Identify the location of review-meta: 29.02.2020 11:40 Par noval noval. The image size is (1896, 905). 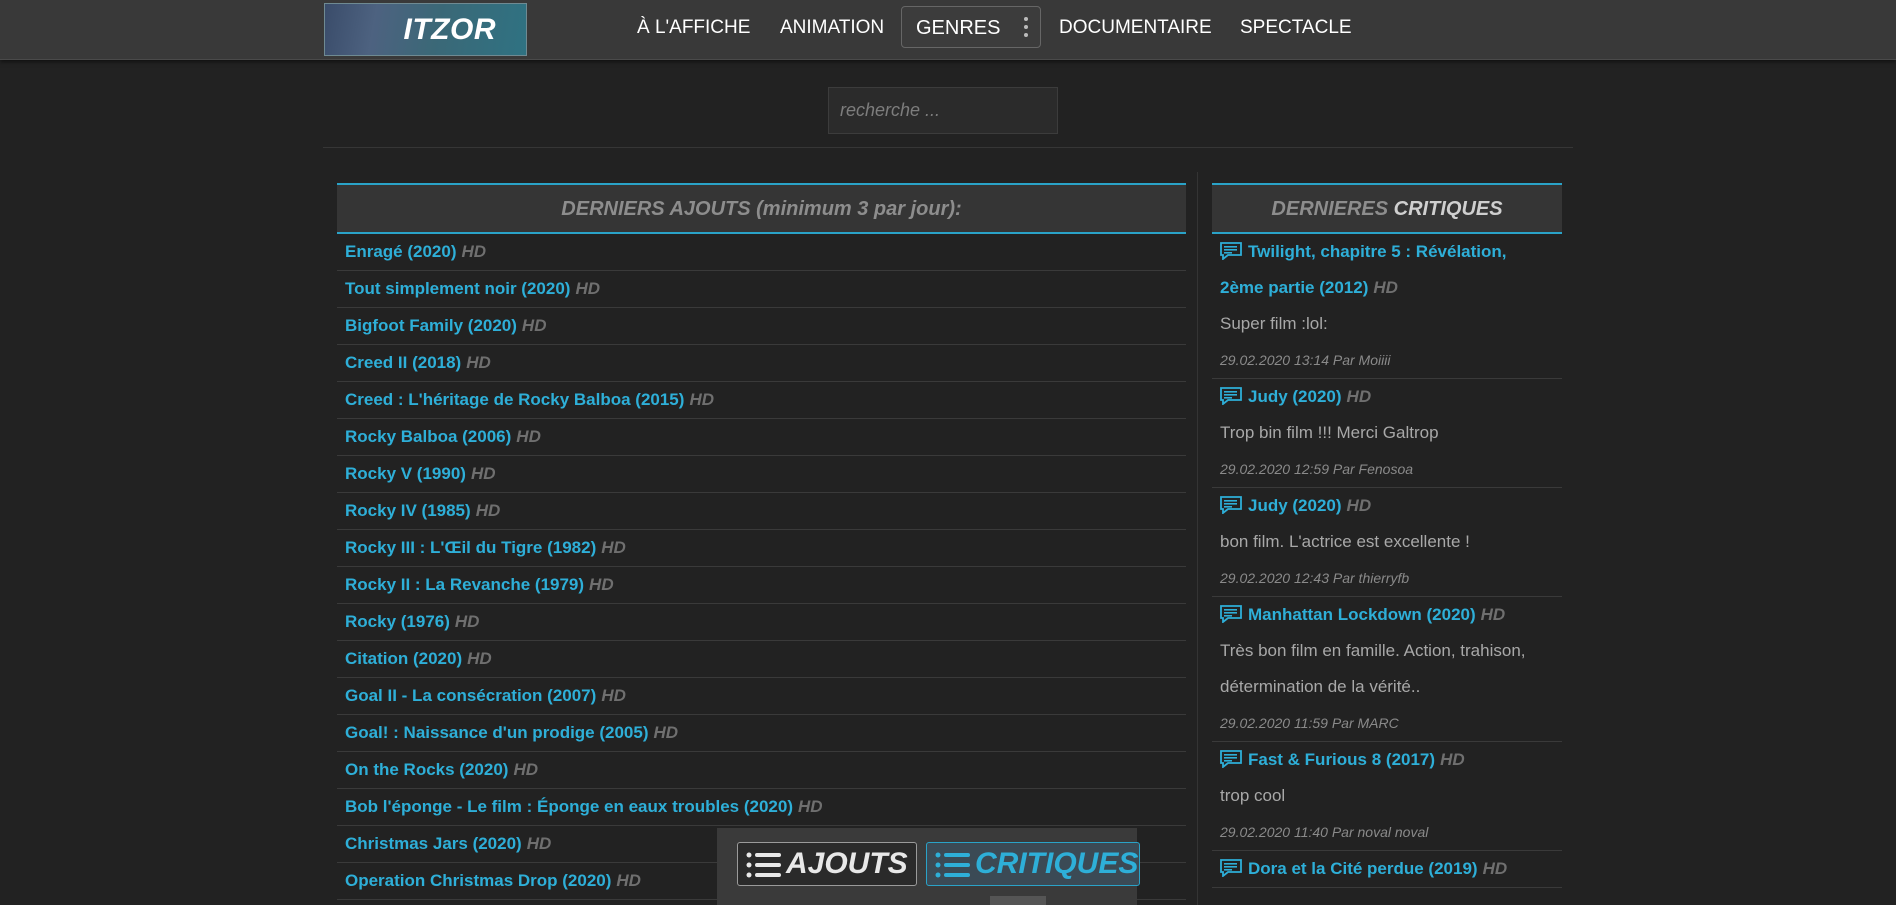
(1324, 832).